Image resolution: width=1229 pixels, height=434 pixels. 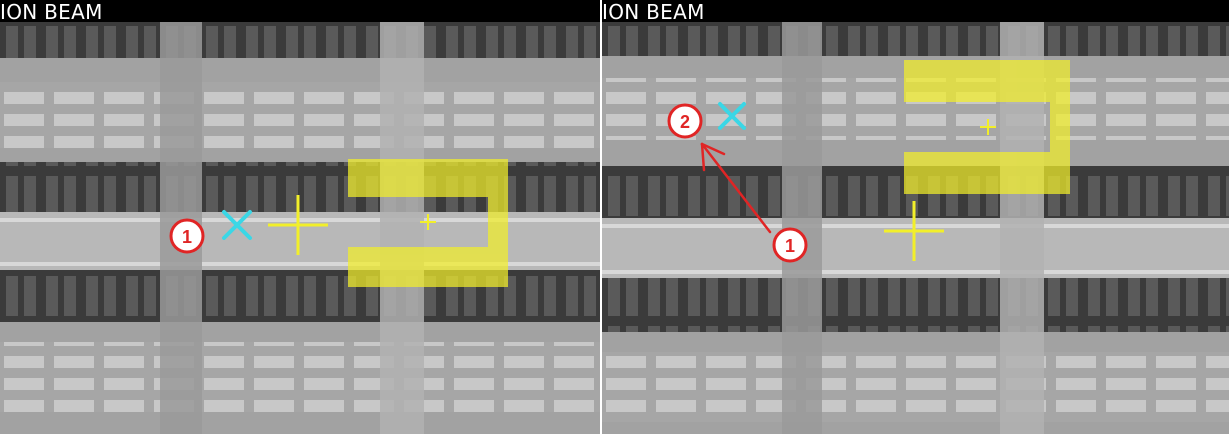 I want to click on marker-2: 2, so click(x=685, y=121).